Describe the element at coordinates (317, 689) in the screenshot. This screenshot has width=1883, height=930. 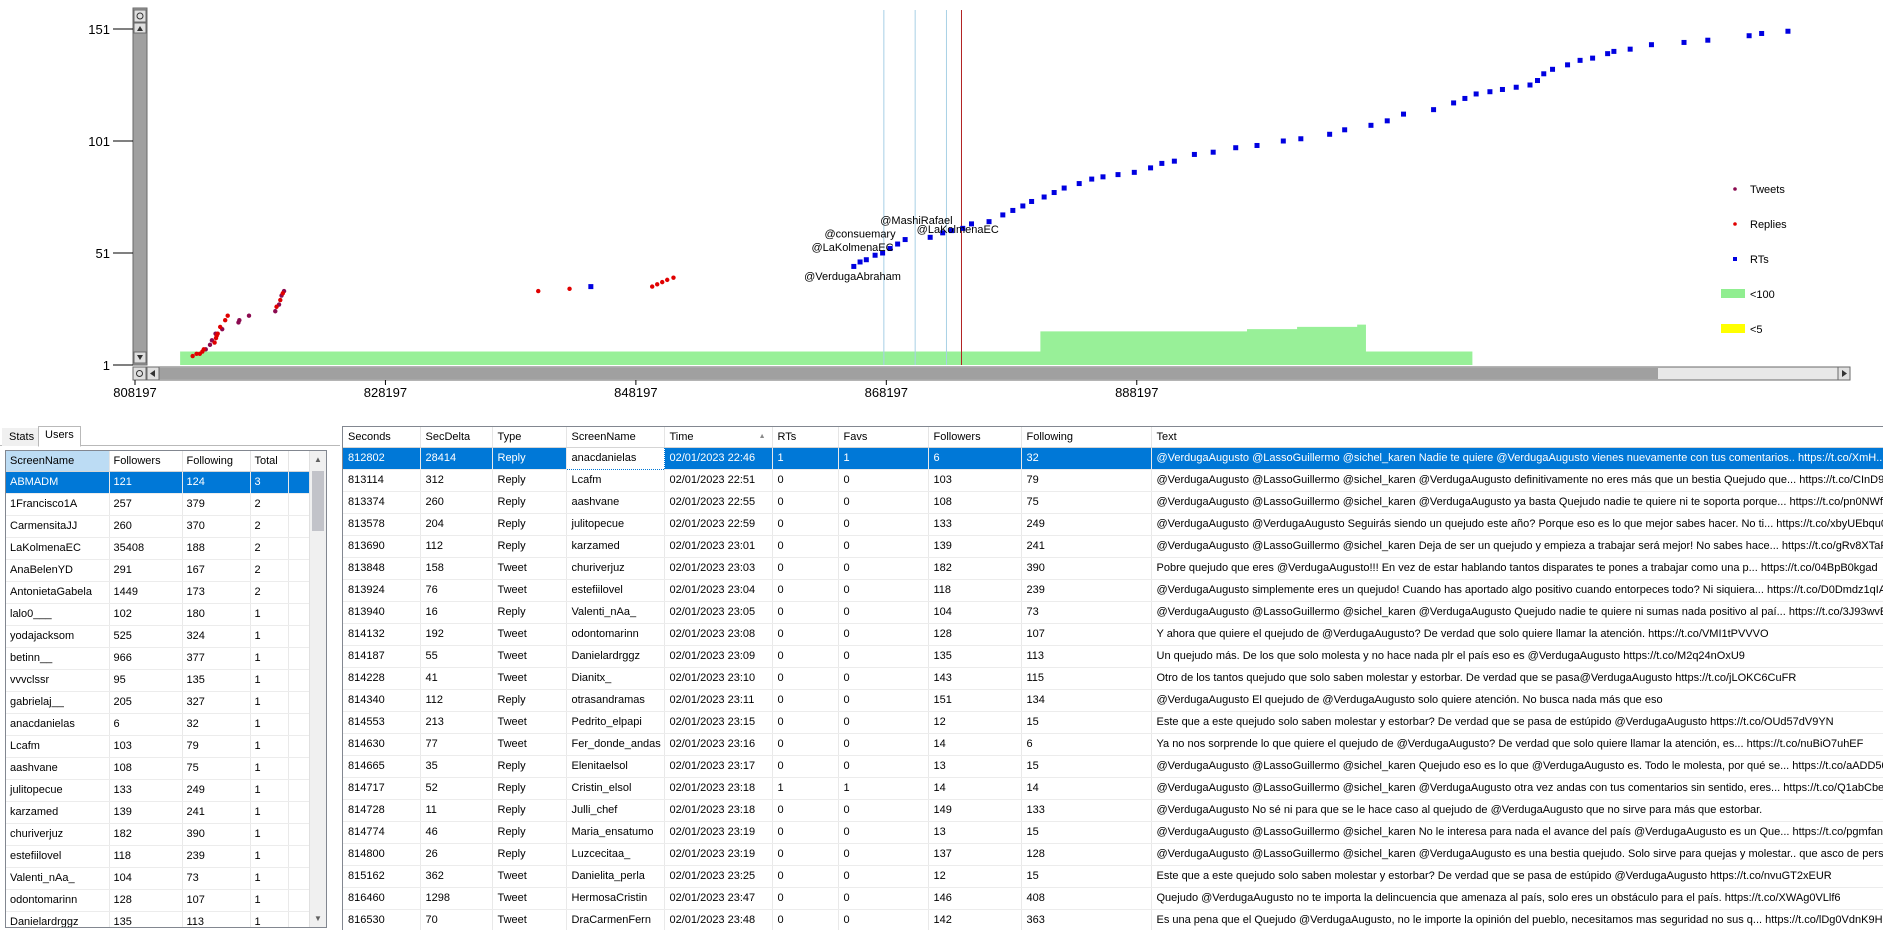
I see `users-scrollbar: ▲ ▼` at that location.